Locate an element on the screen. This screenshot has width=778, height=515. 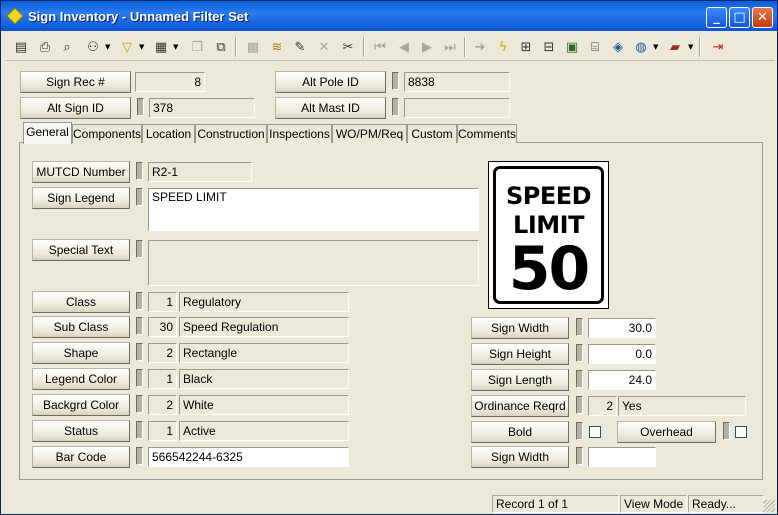
legend-color-button: Legend Color is located at coordinates (81, 379).